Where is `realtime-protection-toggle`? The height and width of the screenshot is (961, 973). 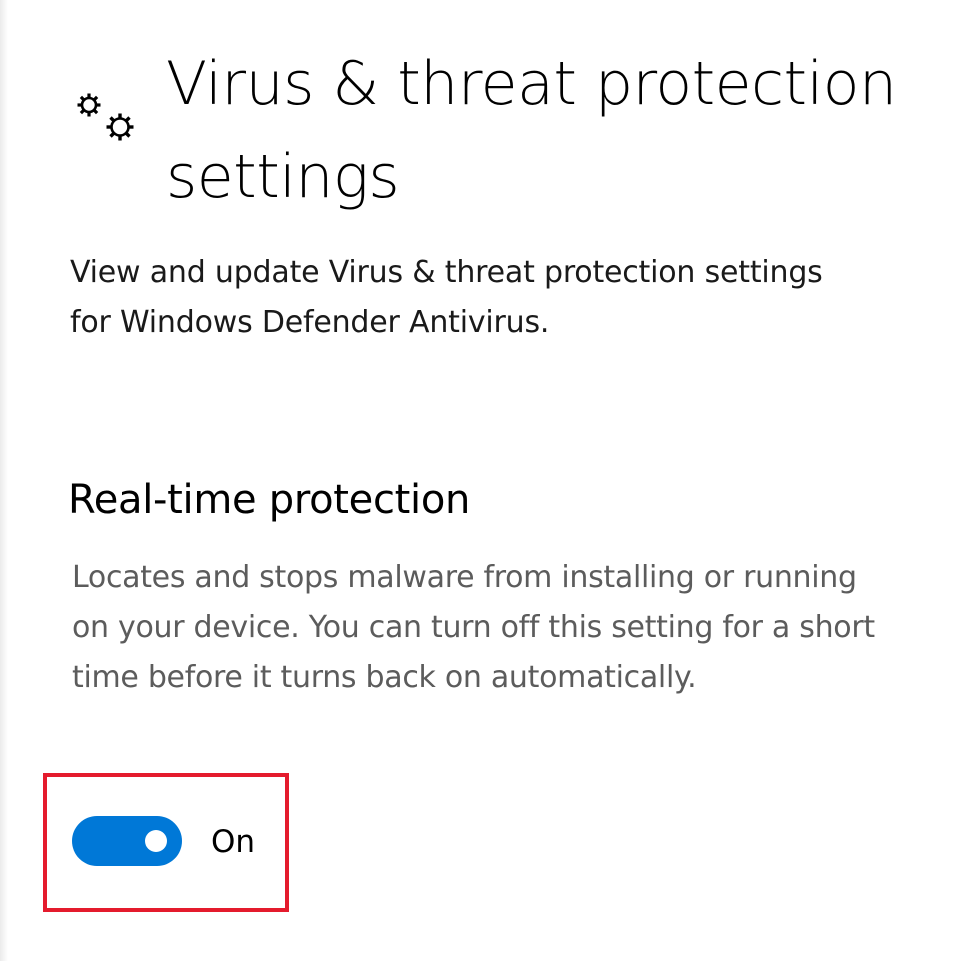
realtime-protection-toggle is located at coordinates (127, 841).